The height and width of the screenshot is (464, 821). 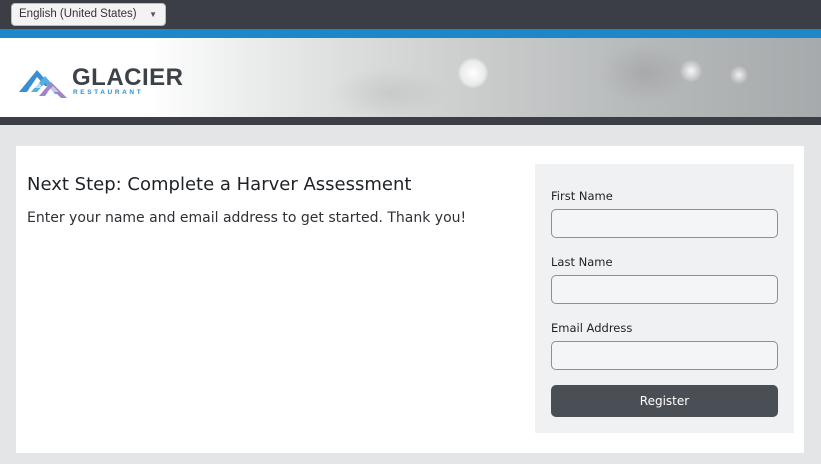 I want to click on register-button: Register, so click(x=664, y=401).